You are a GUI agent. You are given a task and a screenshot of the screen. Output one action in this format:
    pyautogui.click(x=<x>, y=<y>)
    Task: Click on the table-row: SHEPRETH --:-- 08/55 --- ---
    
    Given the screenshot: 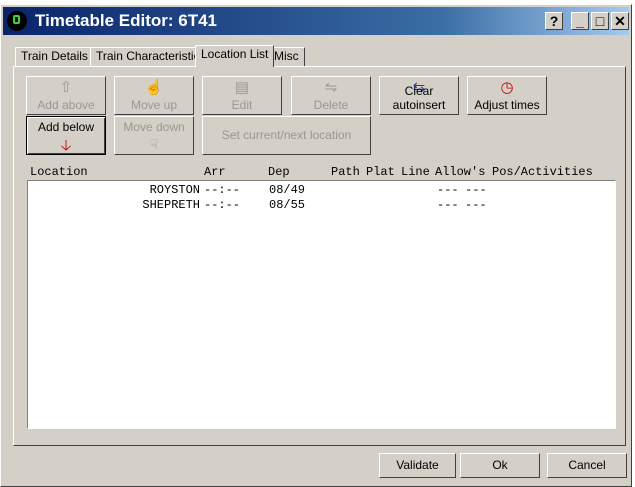 What is the action you would take?
    pyautogui.click(x=320, y=205)
    